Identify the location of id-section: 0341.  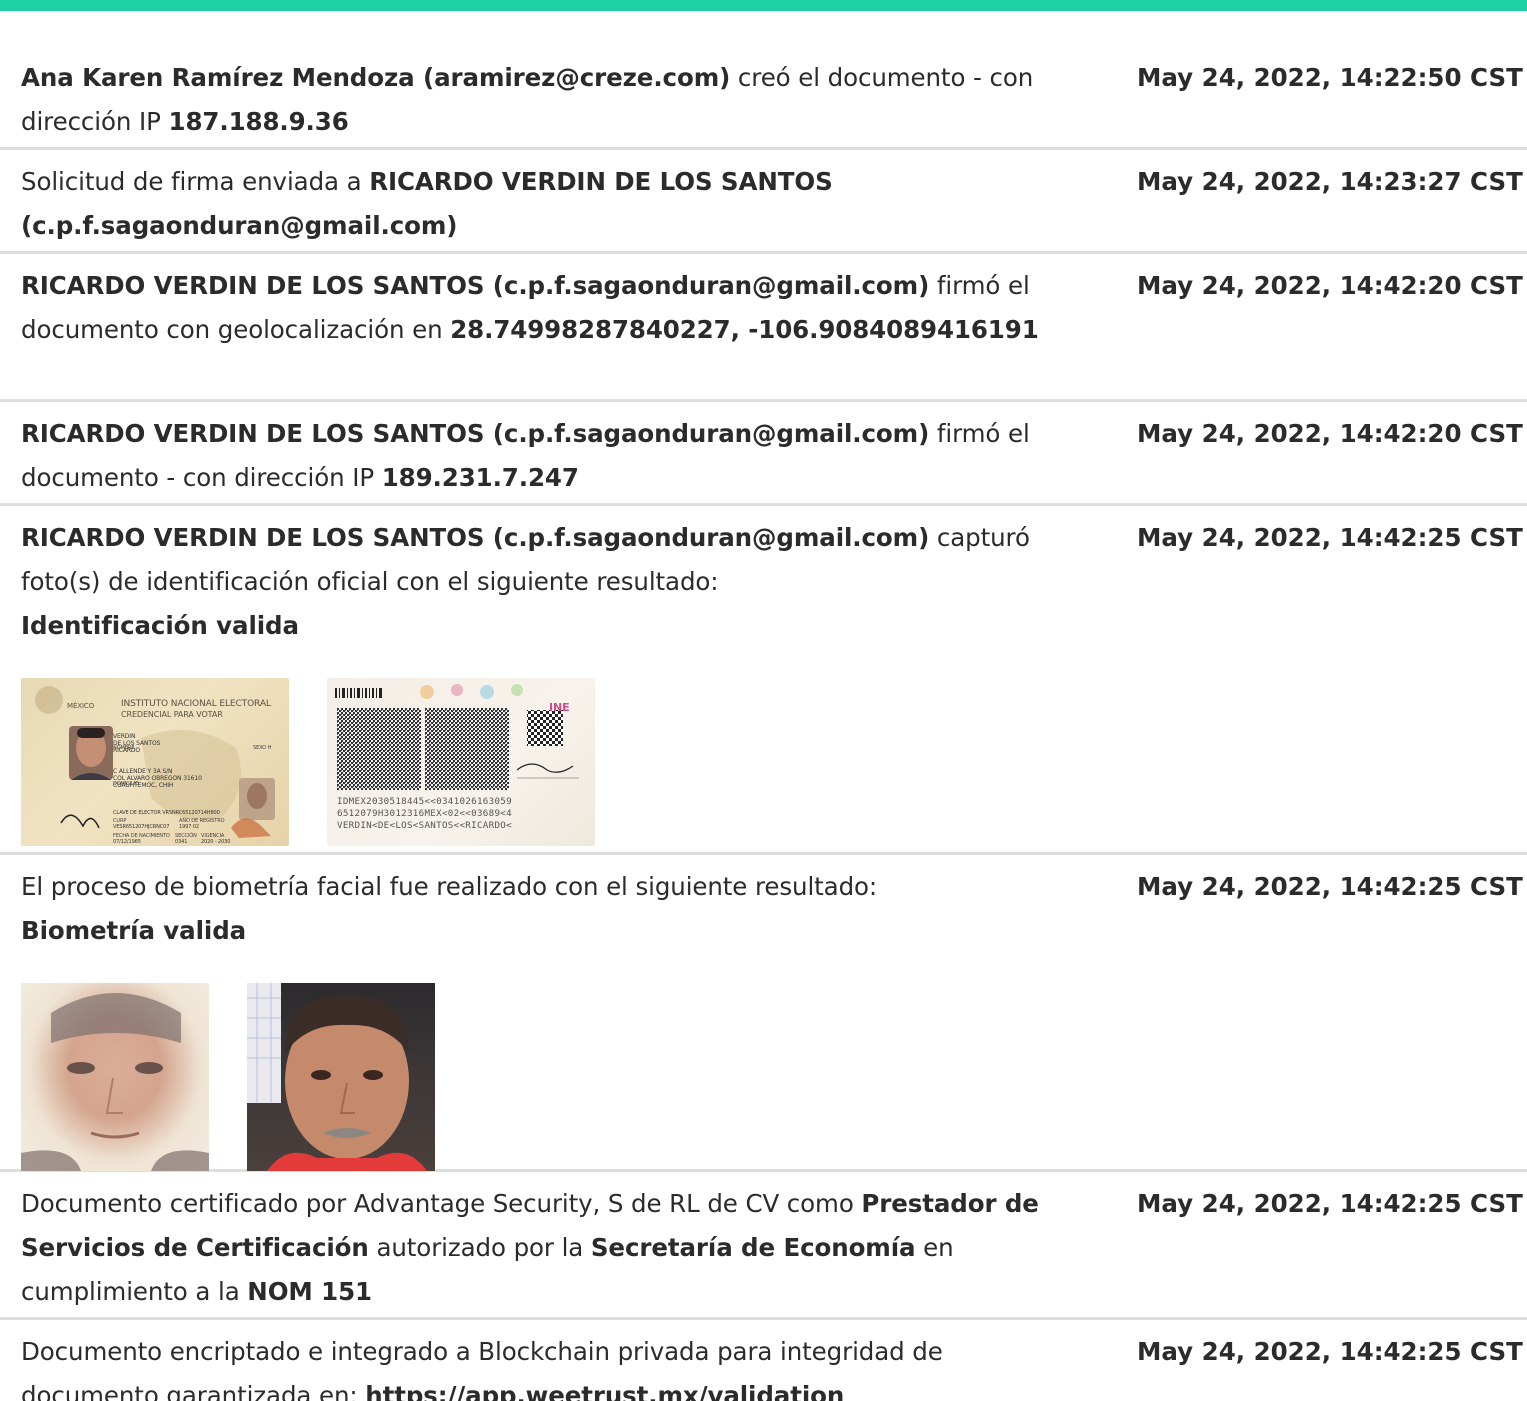
(181, 842).